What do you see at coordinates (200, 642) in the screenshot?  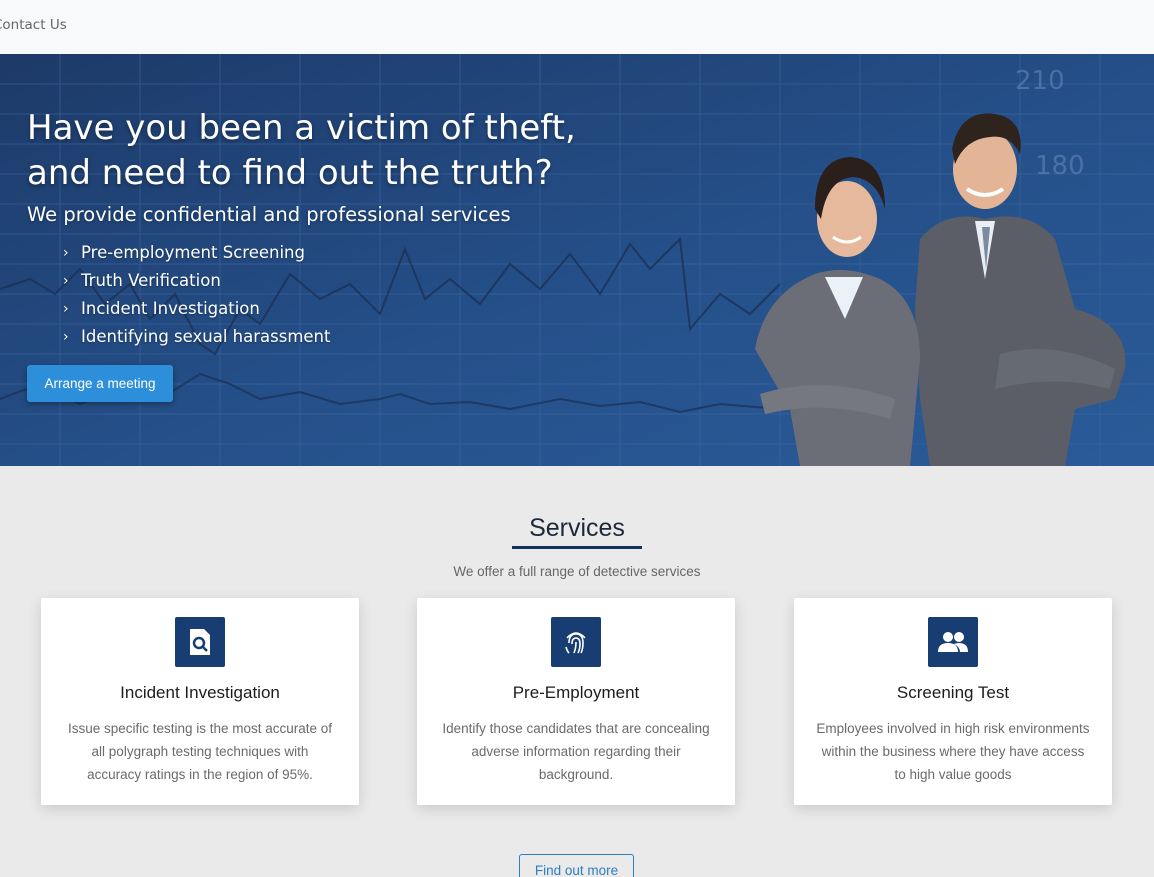 I see `document-search-icon` at bounding box center [200, 642].